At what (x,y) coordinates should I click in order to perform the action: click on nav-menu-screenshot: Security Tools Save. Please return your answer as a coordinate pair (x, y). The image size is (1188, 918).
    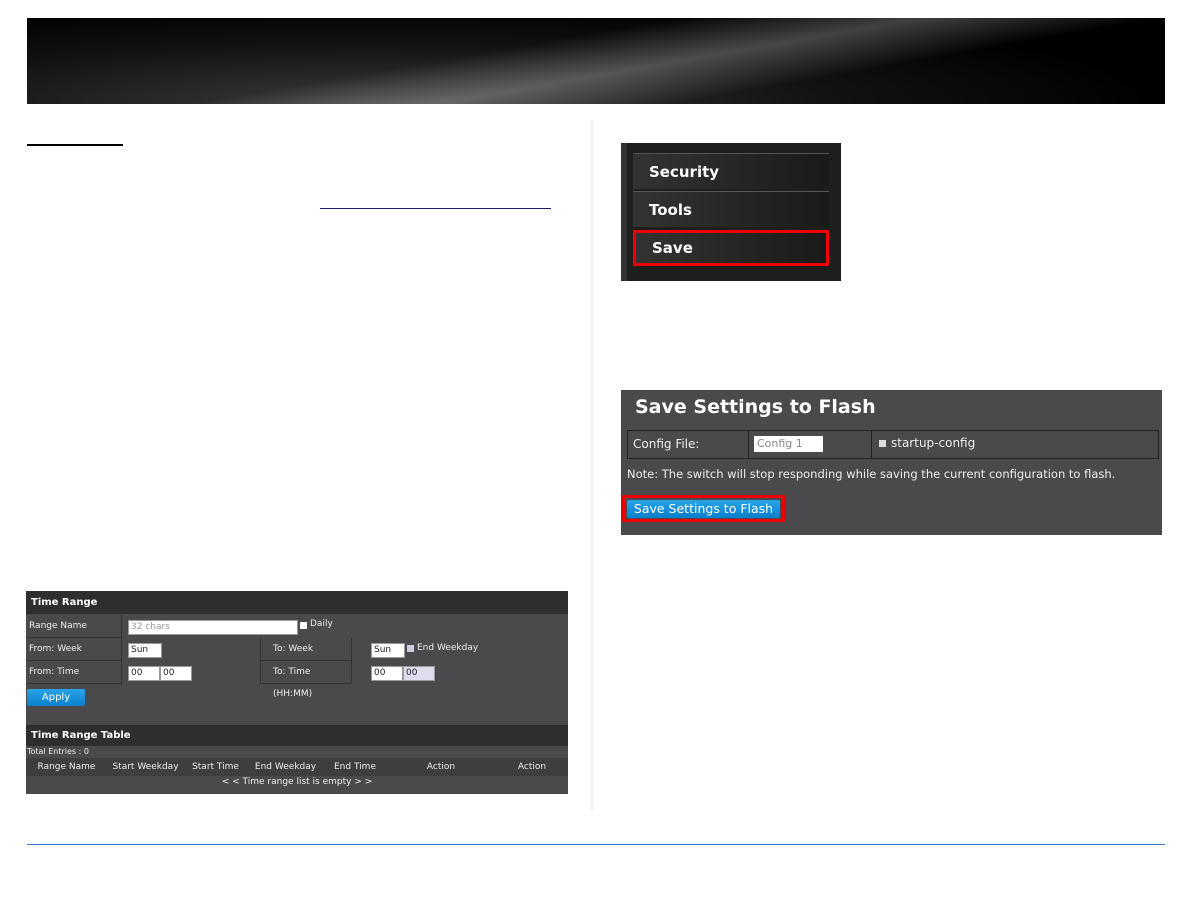
    Looking at the image, I should click on (731, 212).